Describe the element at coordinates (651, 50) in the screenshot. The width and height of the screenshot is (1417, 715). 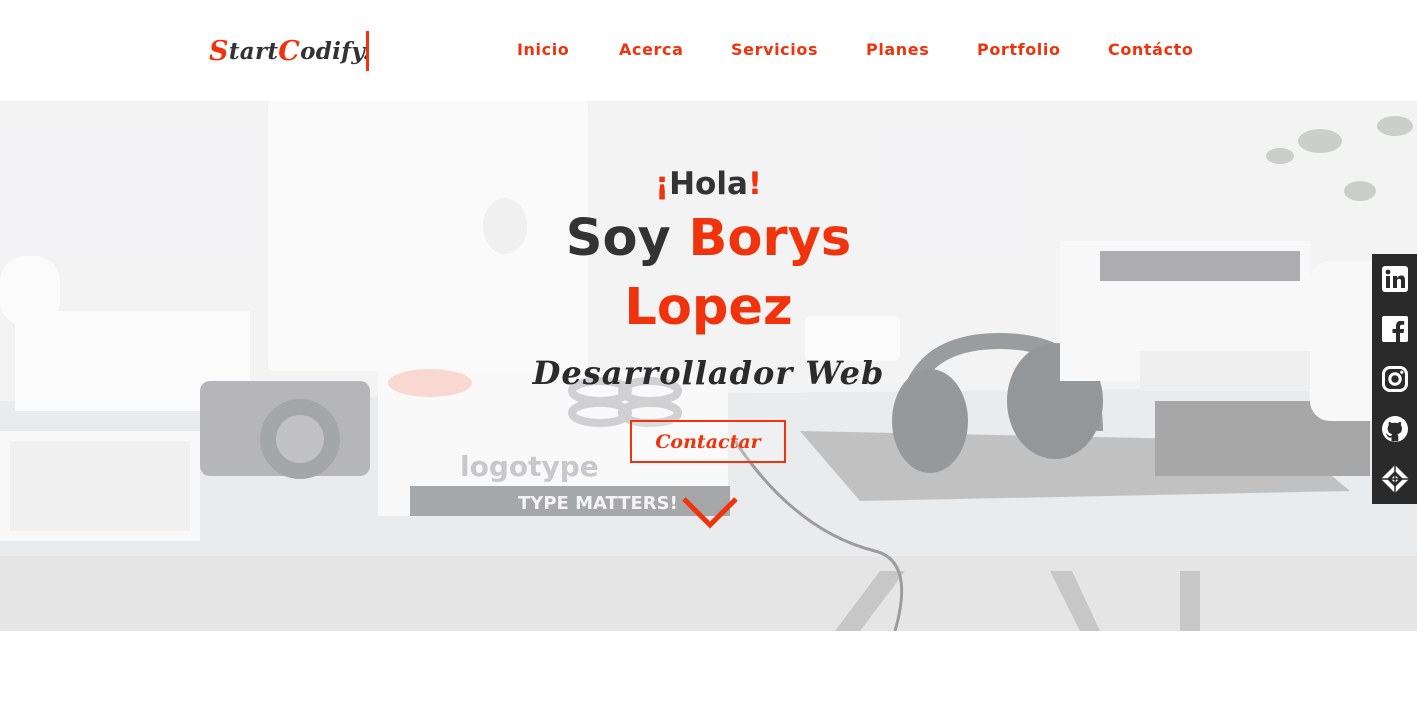
I see `nav-item-acerca: Acerca` at that location.